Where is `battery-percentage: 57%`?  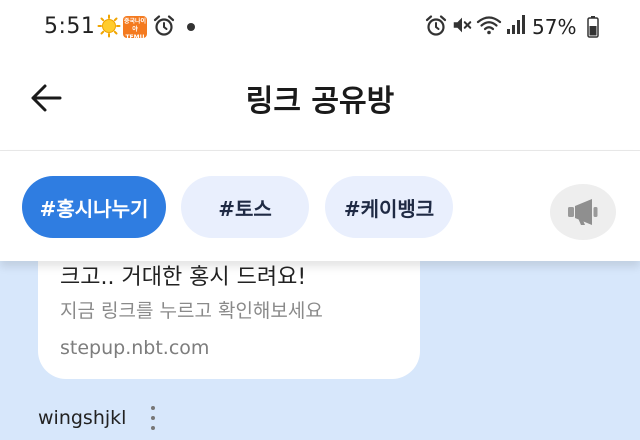
battery-percentage: 57% is located at coordinates (554, 27).